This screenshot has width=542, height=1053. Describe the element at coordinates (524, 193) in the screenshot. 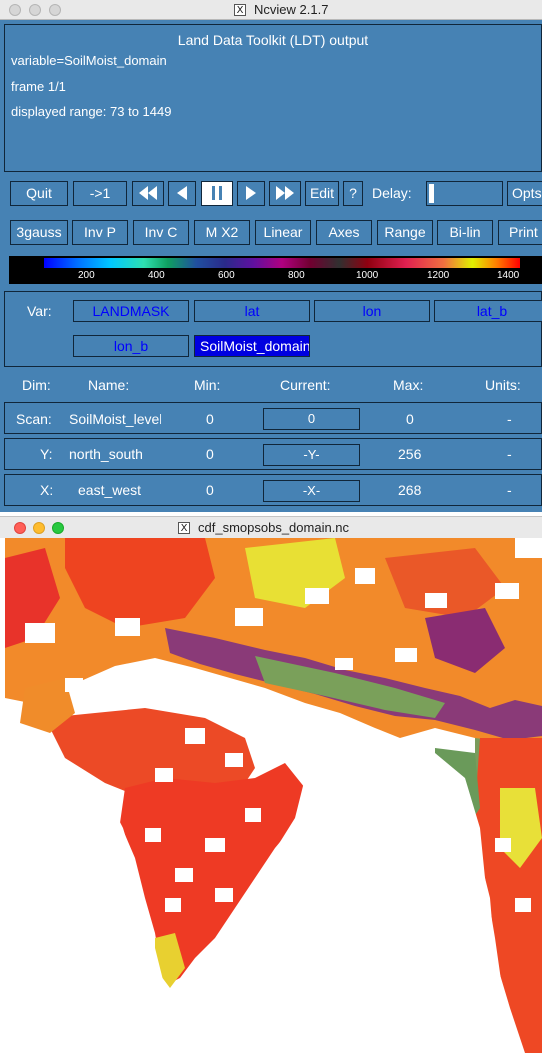

I see `opts-button: Opts` at that location.